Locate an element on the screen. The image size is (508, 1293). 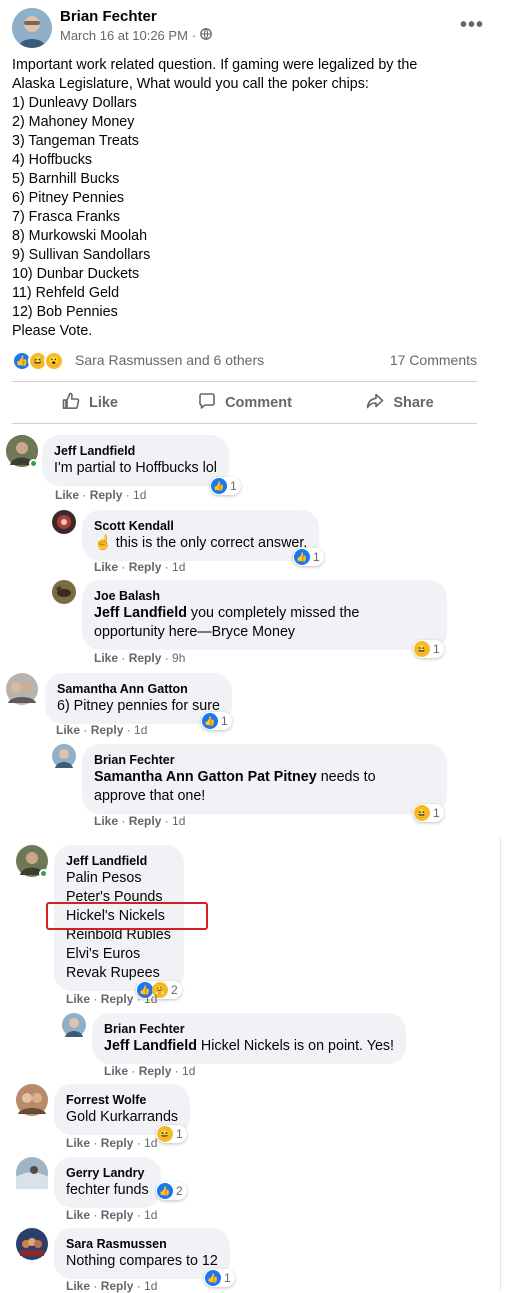
post-line: 11) Rehfeld Geld is located at coordinates (66, 293).